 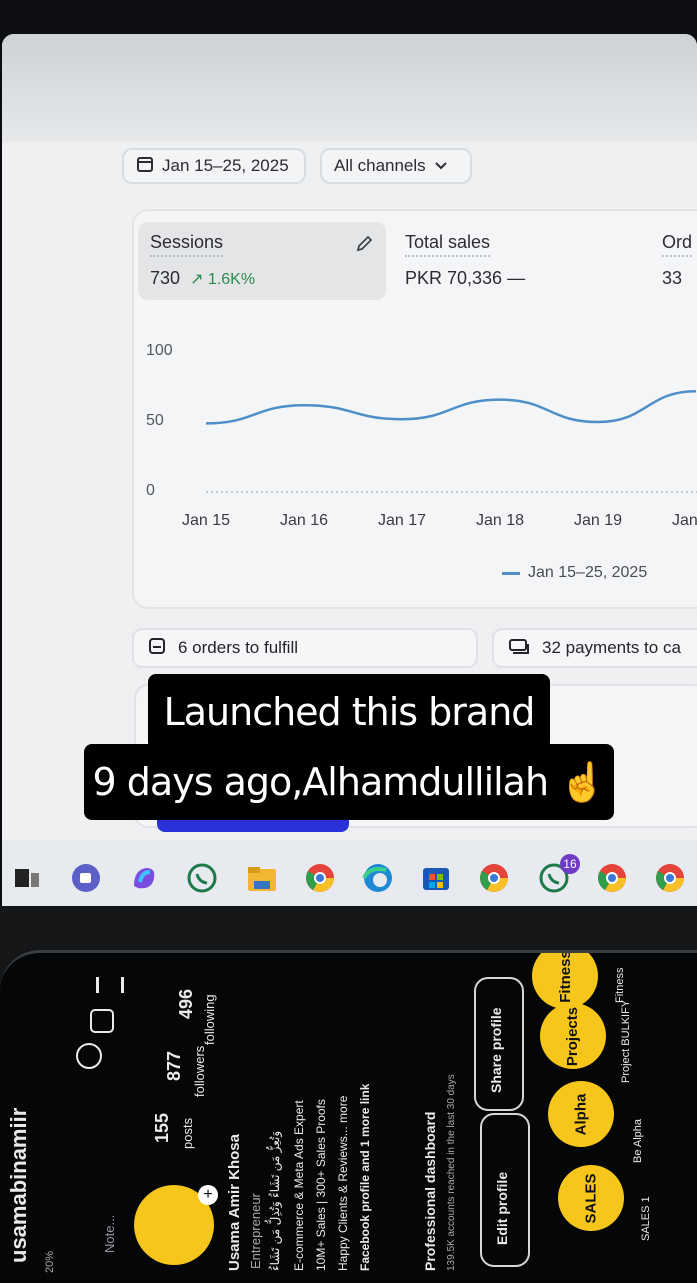 What do you see at coordinates (451, 407) in the screenshot?
I see `series-line` at bounding box center [451, 407].